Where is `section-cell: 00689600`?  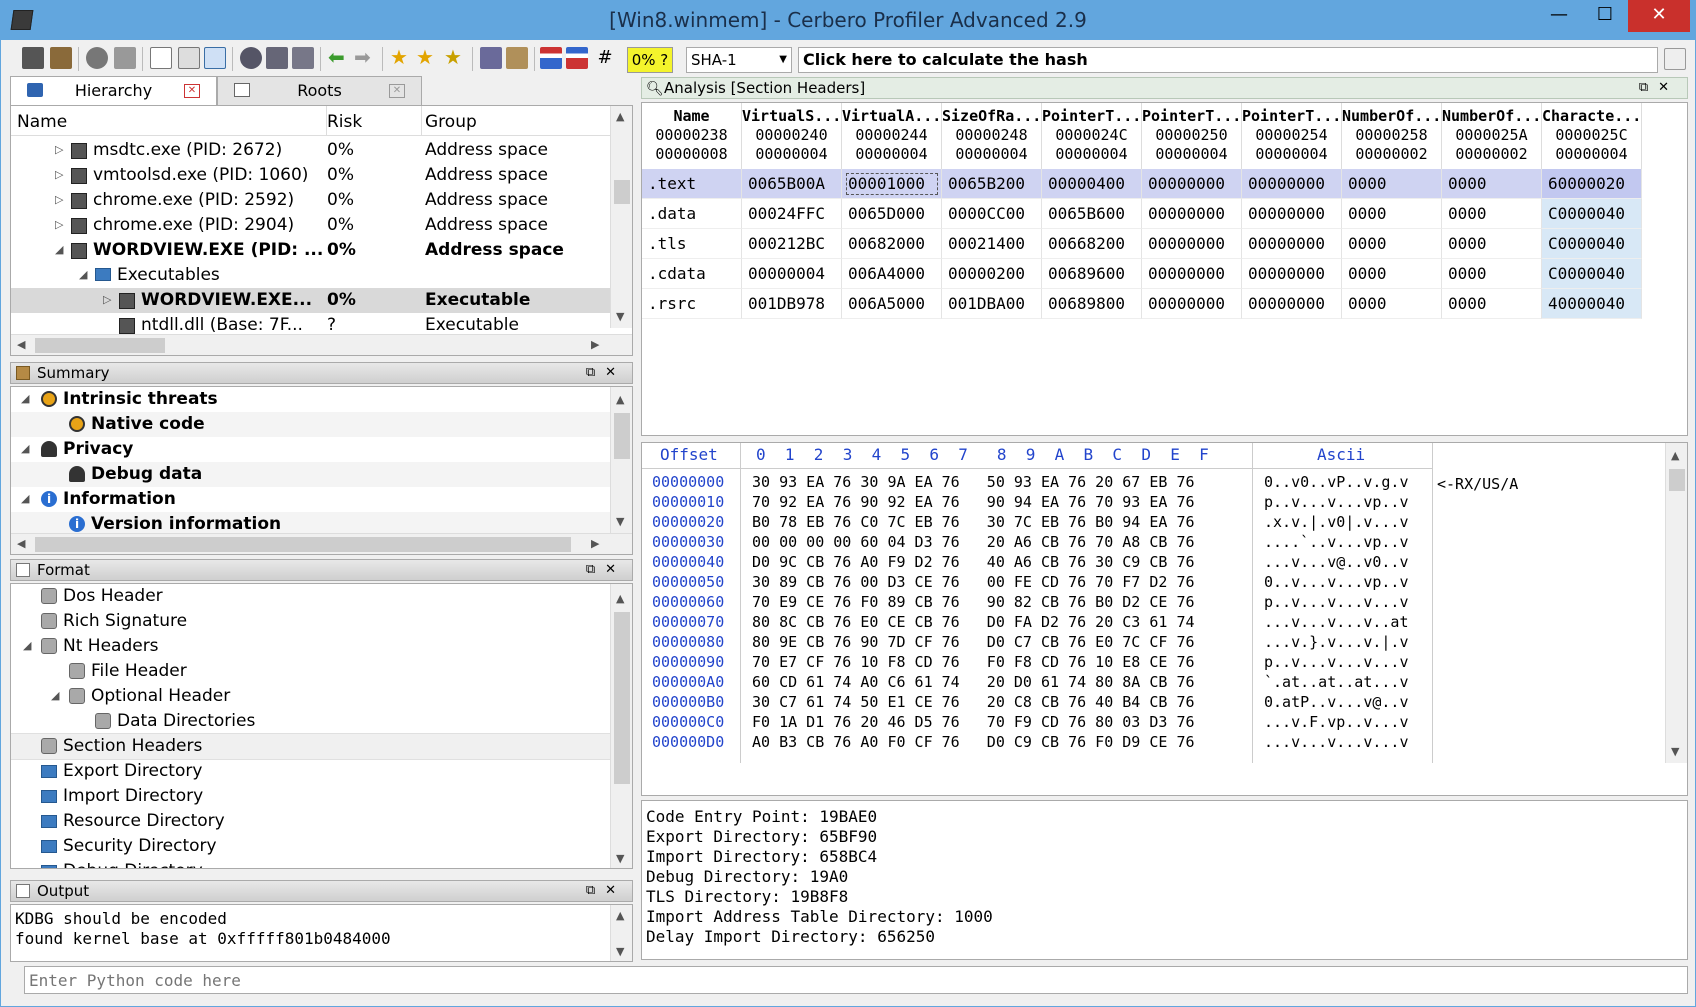
section-cell: 00689600 is located at coordinates (1092, 274).